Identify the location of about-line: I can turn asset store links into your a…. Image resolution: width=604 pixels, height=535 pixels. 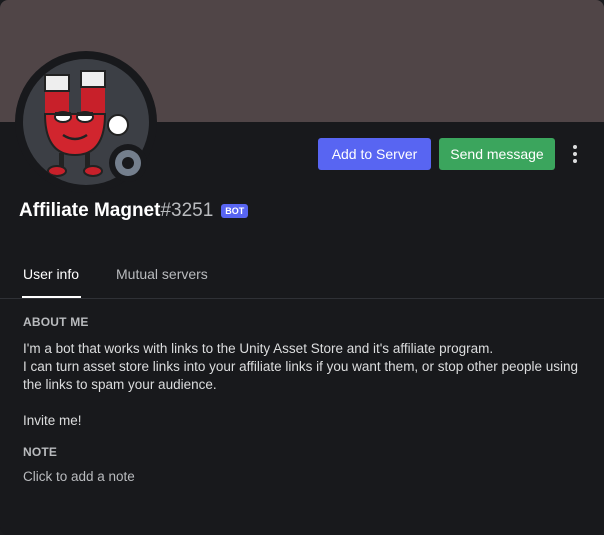
(301, 375).